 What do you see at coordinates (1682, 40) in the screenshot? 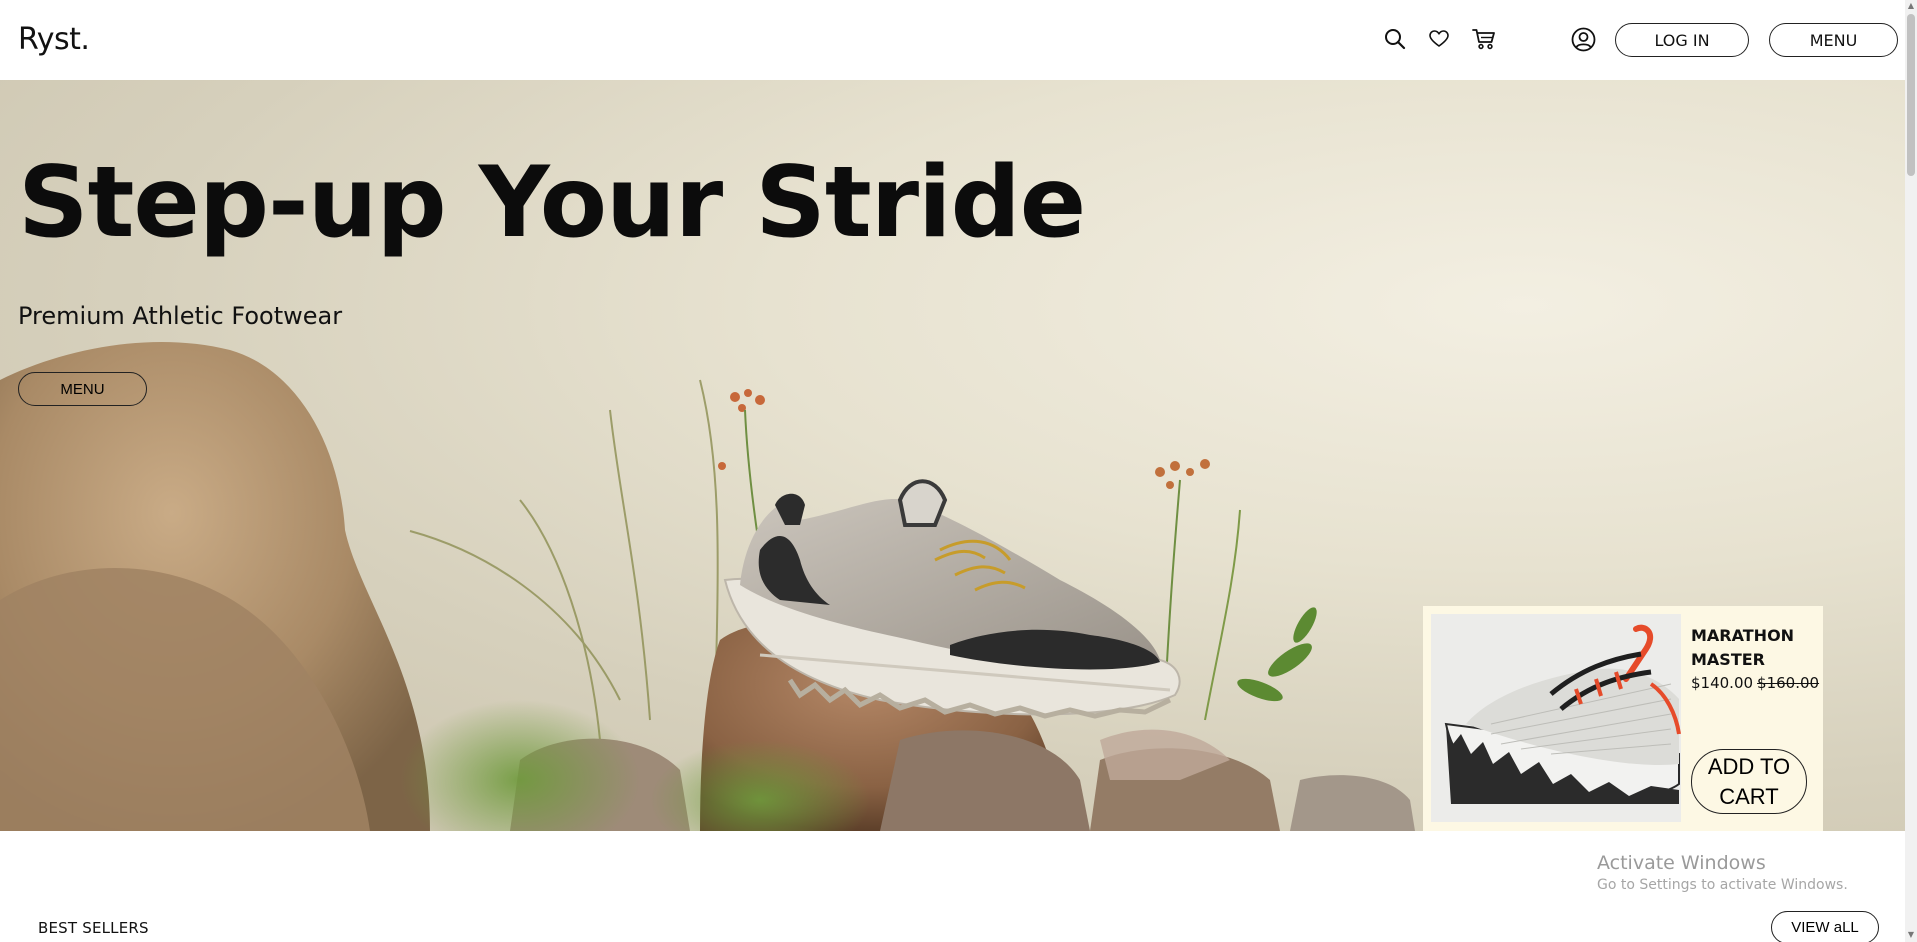
I see `login-button: LOG IN` at bounding box center [1682, 40].